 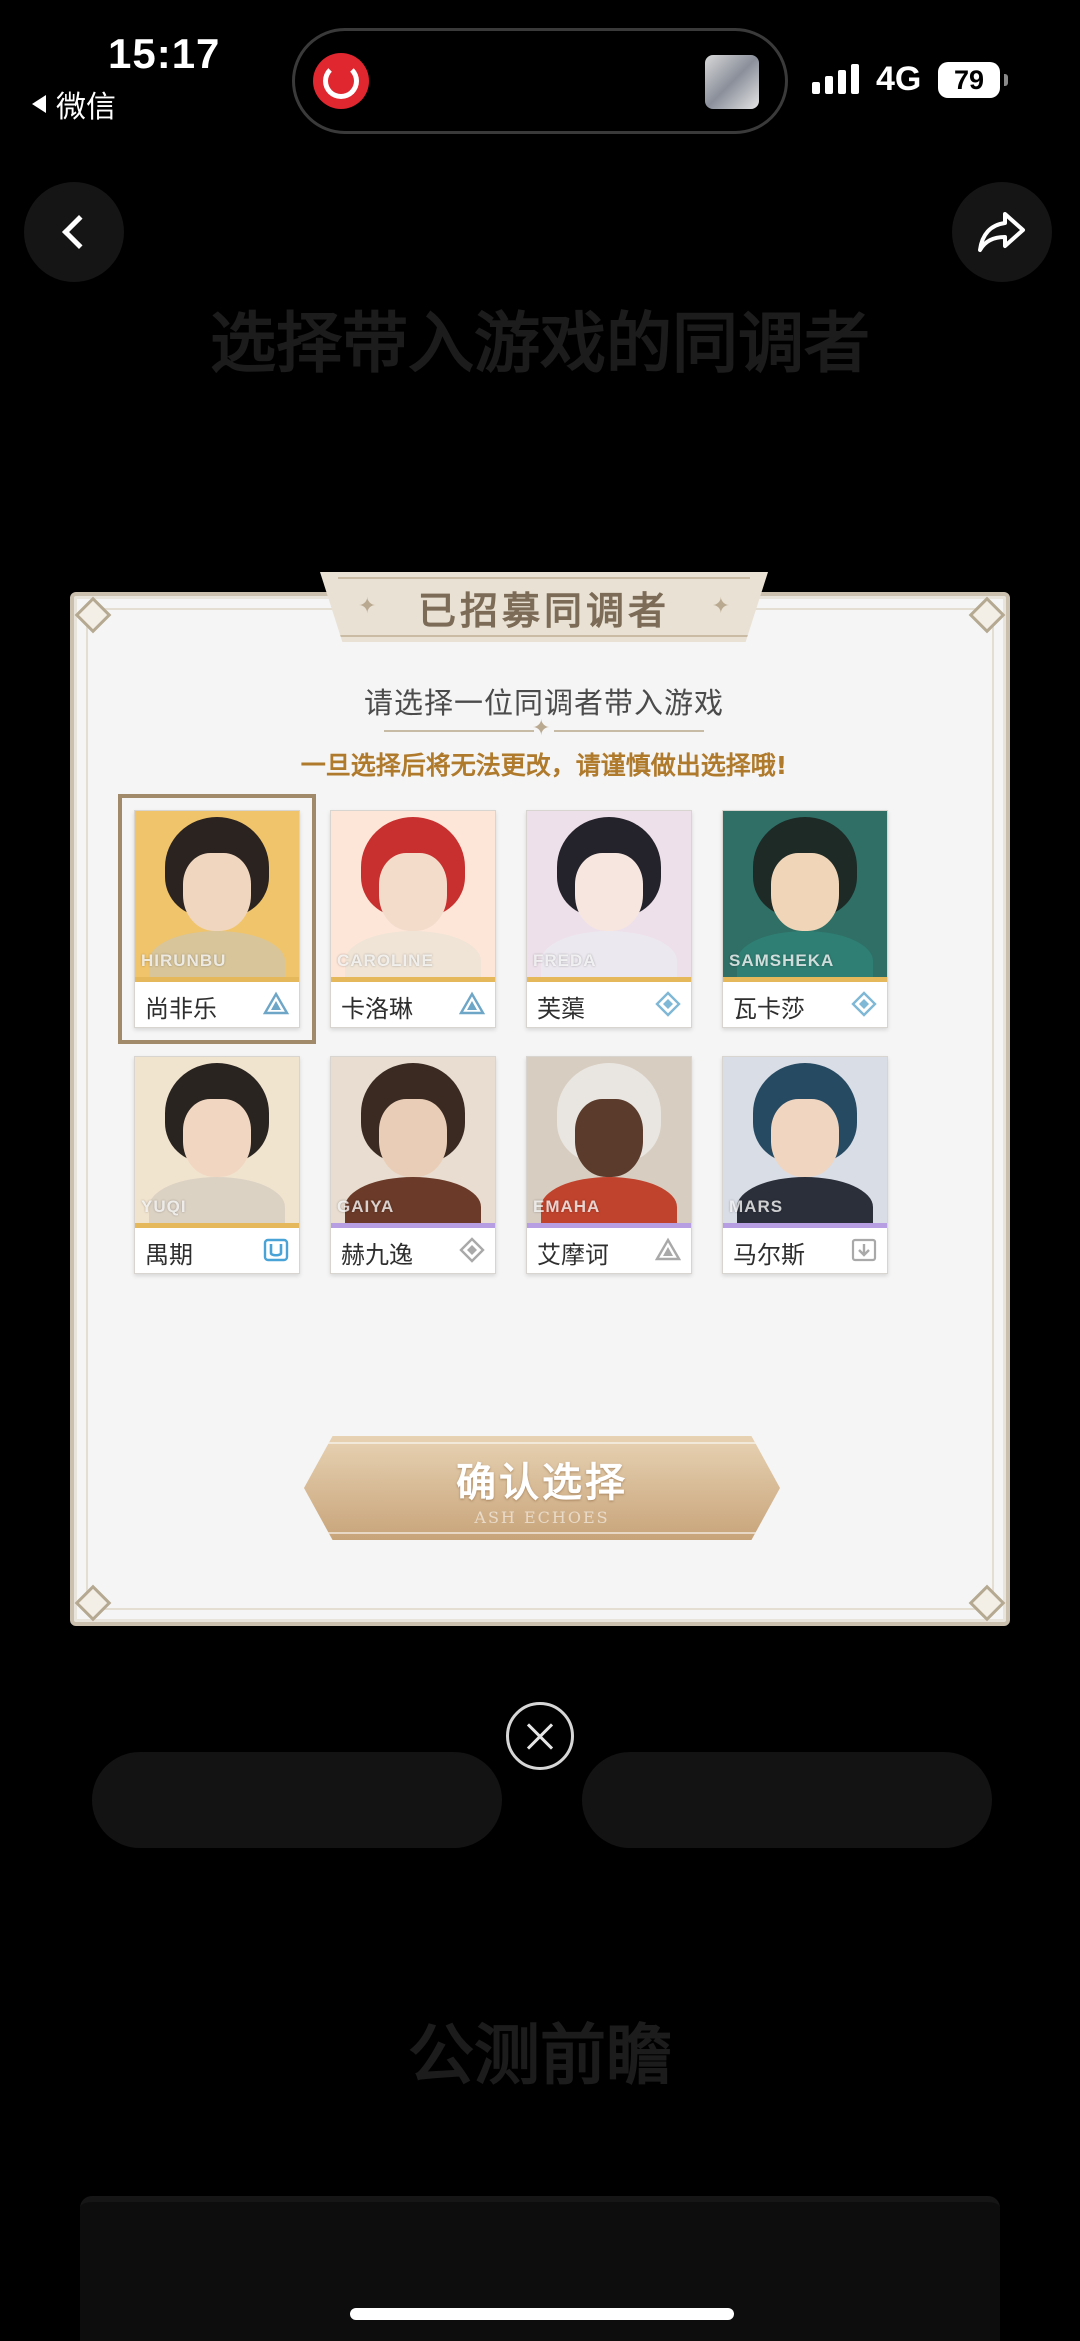 I want to click on character-name: 禺期, so click(x=169, y=1255).